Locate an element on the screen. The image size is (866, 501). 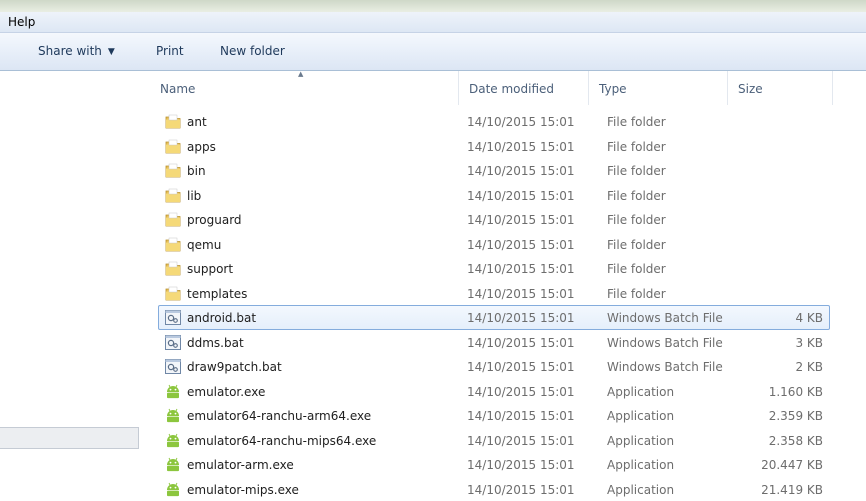
file-row: lib 14/10/2015 15:01 File folder is located at coordinates (494, 195).